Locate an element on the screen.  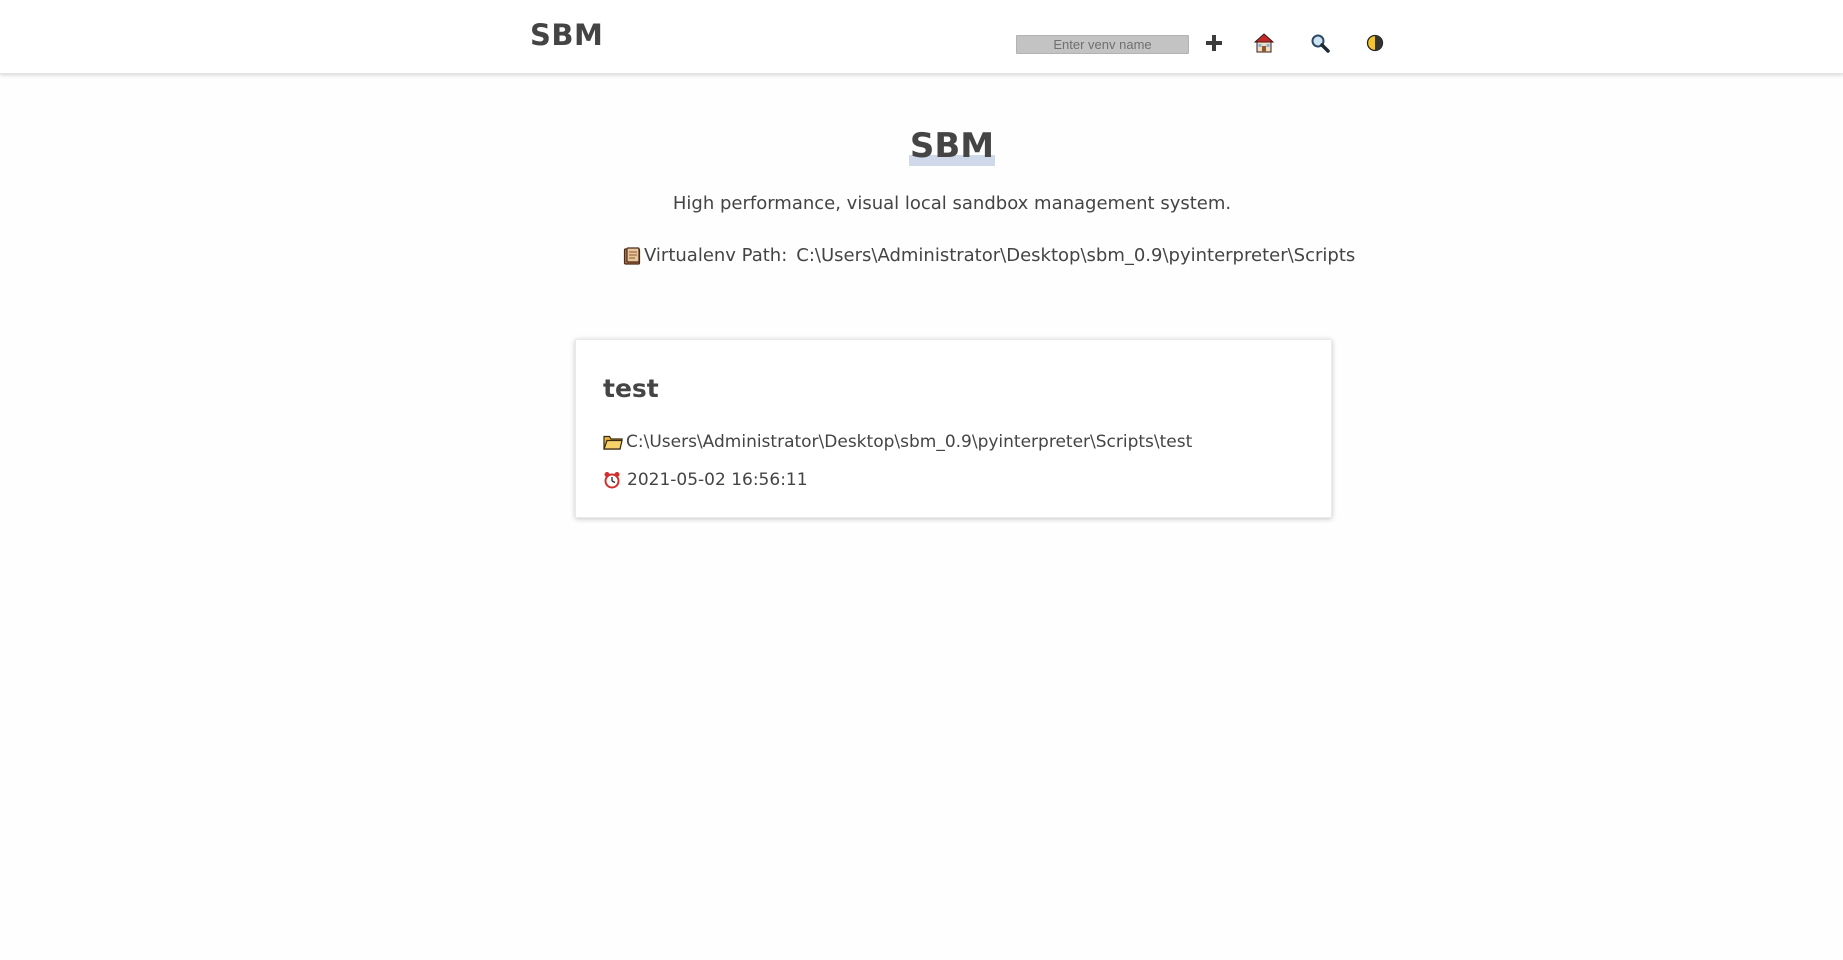
plus-icon is located at coordinates (1214, 43).